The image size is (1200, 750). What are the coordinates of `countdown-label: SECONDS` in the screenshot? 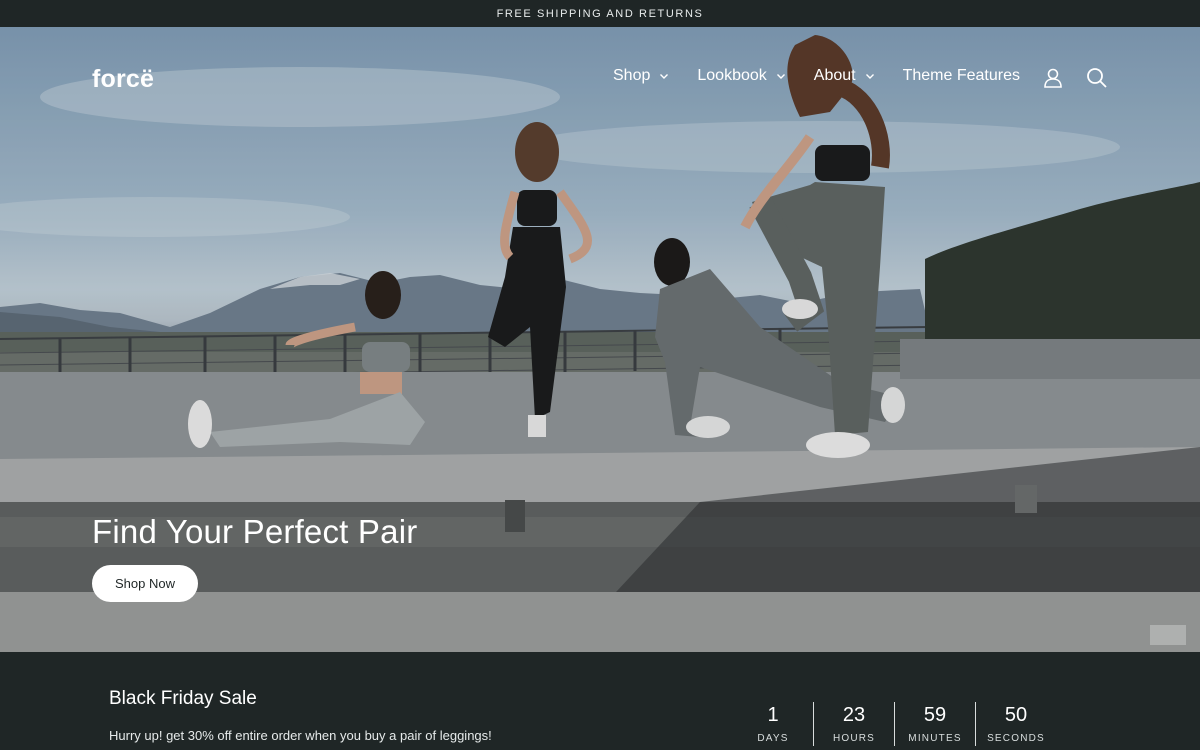 It's located at (1016, 738).